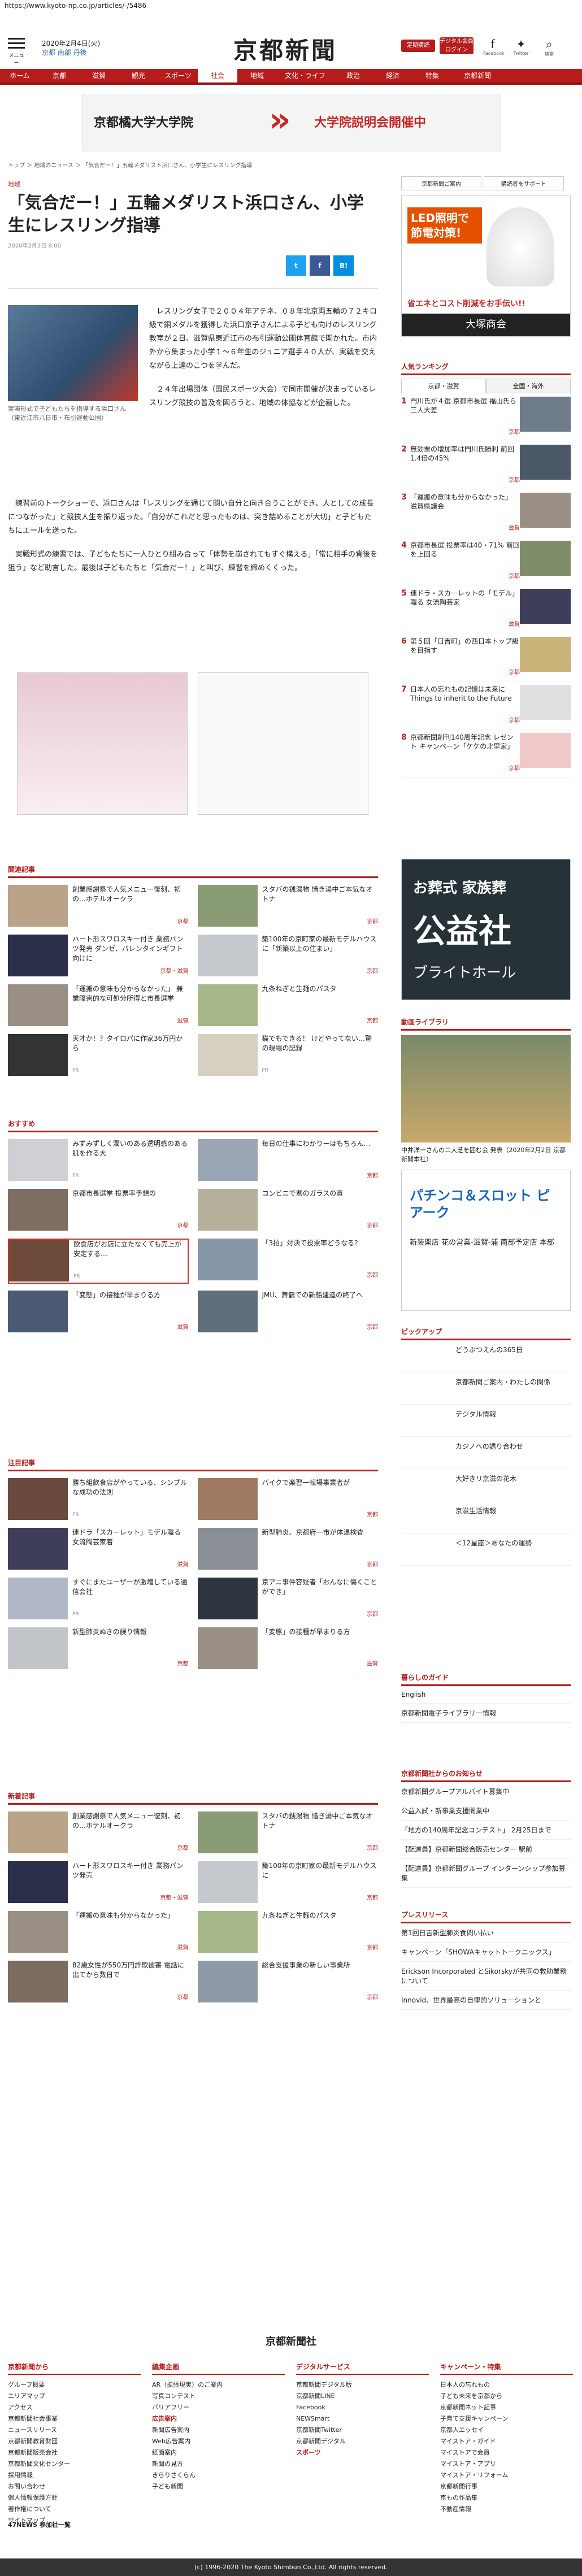  Describe the element at coordinates (74, 2407) in the screenshot. I see `footer-link: アクセス` at that location.